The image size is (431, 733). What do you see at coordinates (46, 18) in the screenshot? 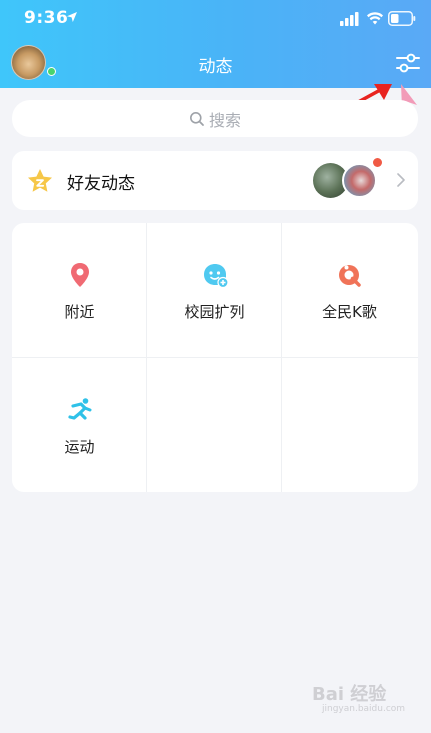
I see `status-time: 9:36` at bounding box center [46, 18].